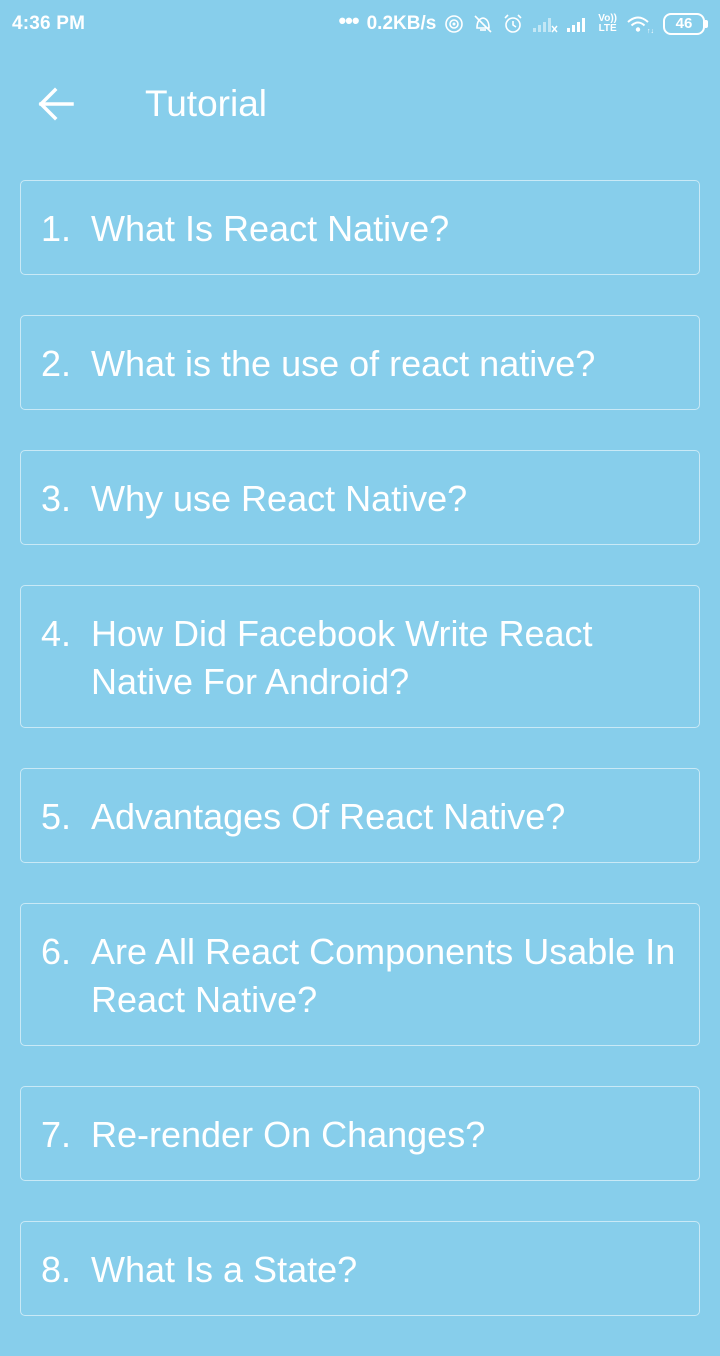  What do you see at coordinates (513, 24) in the screenshot?
I see `alarm-clock-icon` at bounding box center [513, 24].